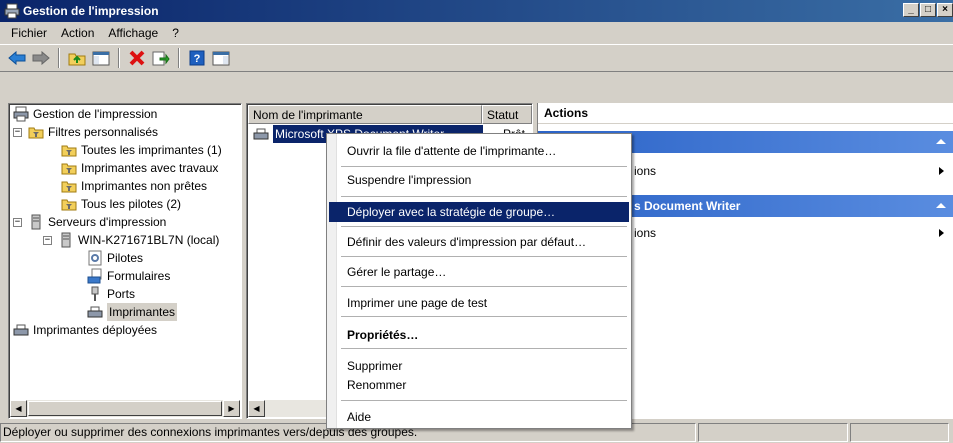 The height and width of the screenshot is (443, 953). I want to click on help-button: ?, so click(197, 58).